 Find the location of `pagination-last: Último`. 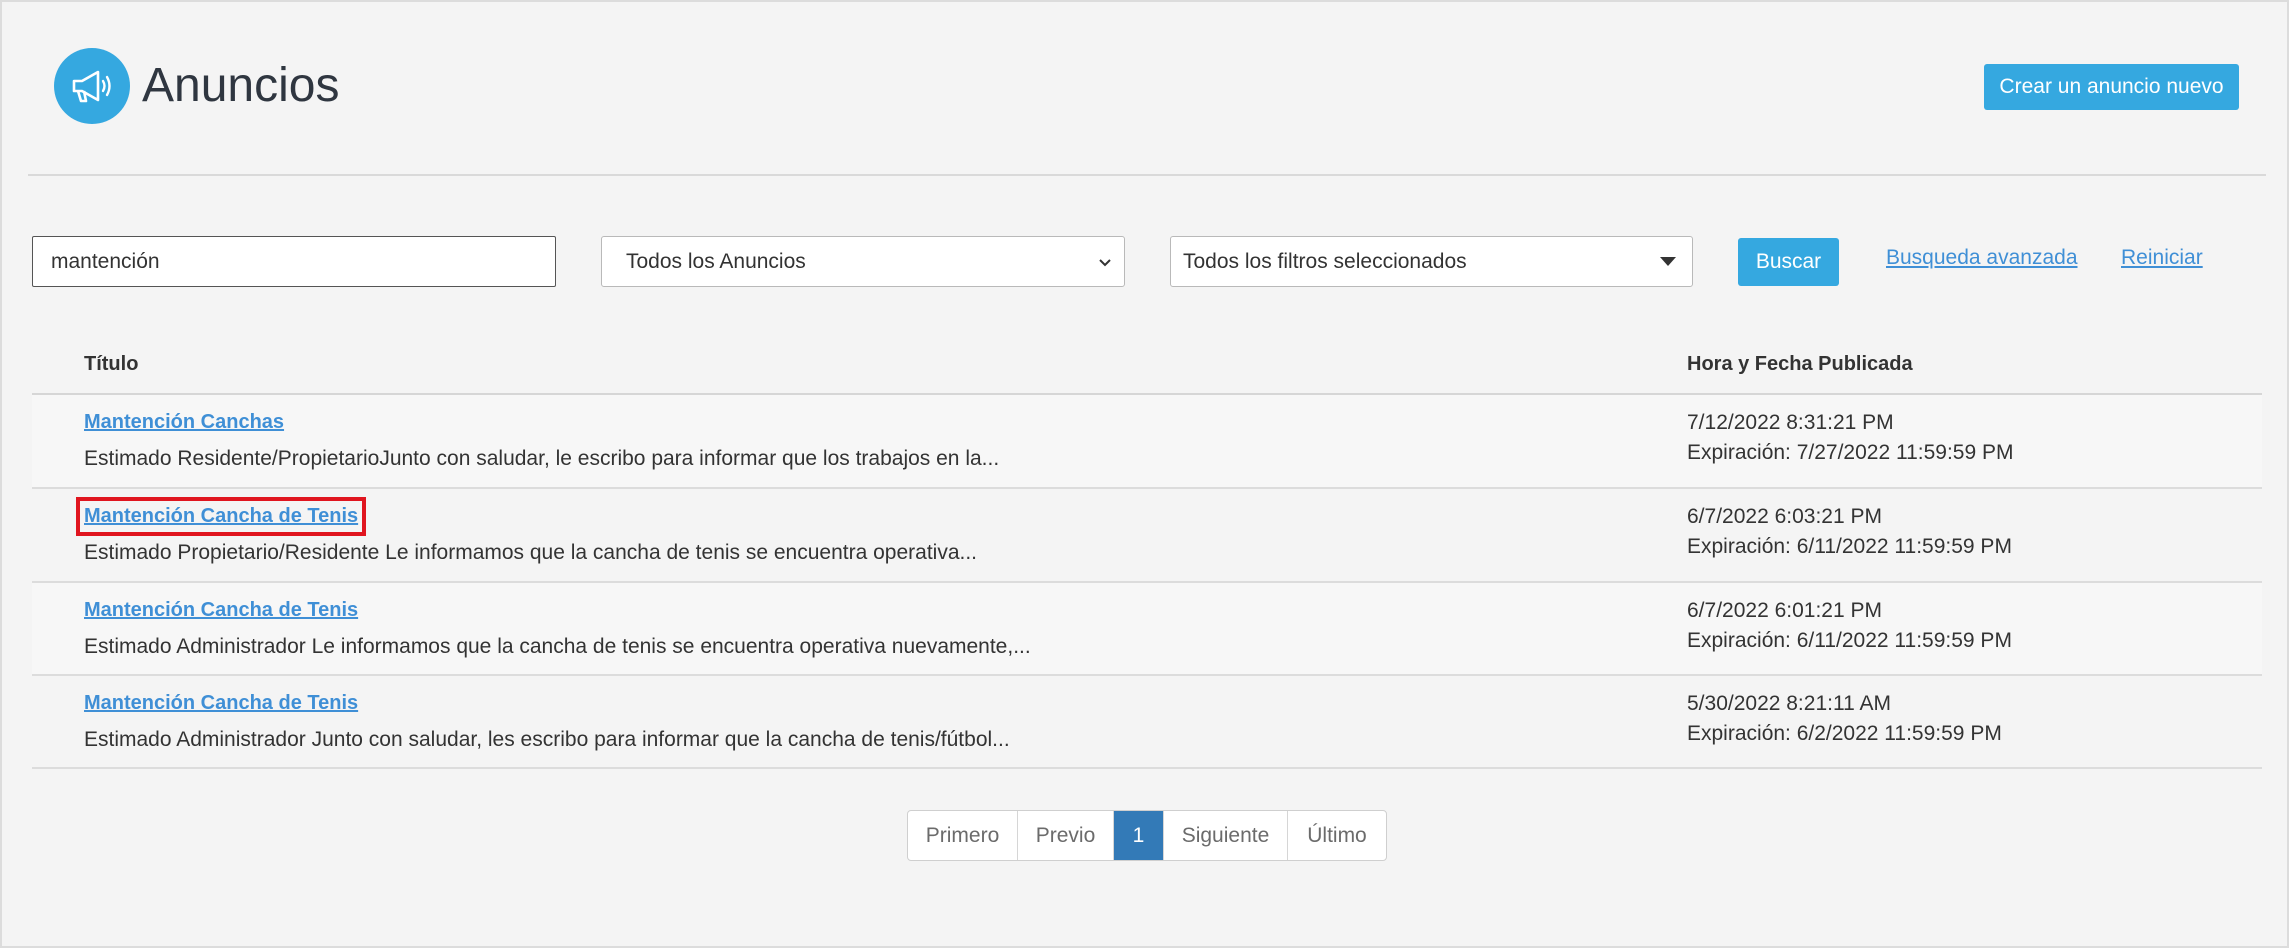

pagination-last: Último is located at coordinates (1337, 835).